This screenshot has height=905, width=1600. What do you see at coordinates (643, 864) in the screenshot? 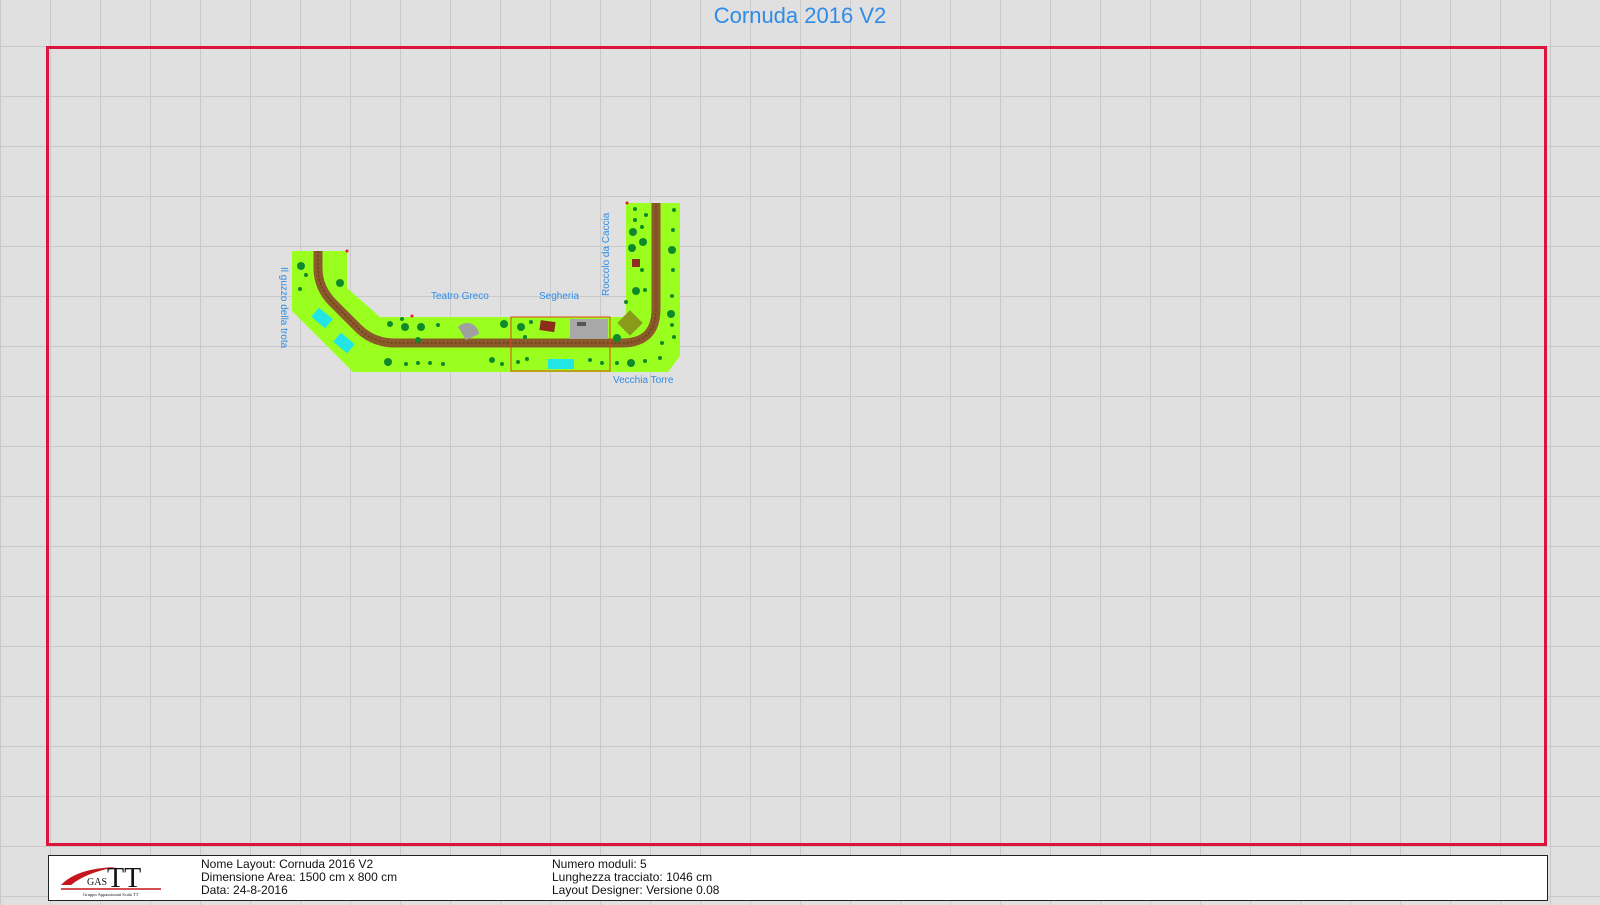
I see `moduli-value: 5` at bounding box center [643, 864].